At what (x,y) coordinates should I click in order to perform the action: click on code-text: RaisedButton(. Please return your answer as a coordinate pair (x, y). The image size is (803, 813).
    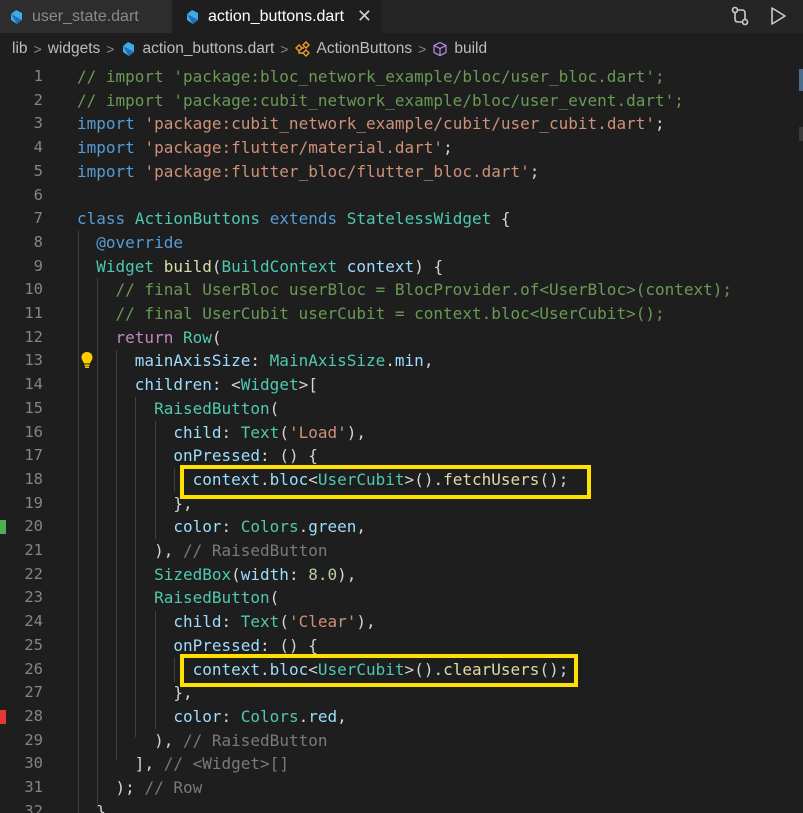
    Looking at the image, I should click on (217, 598).